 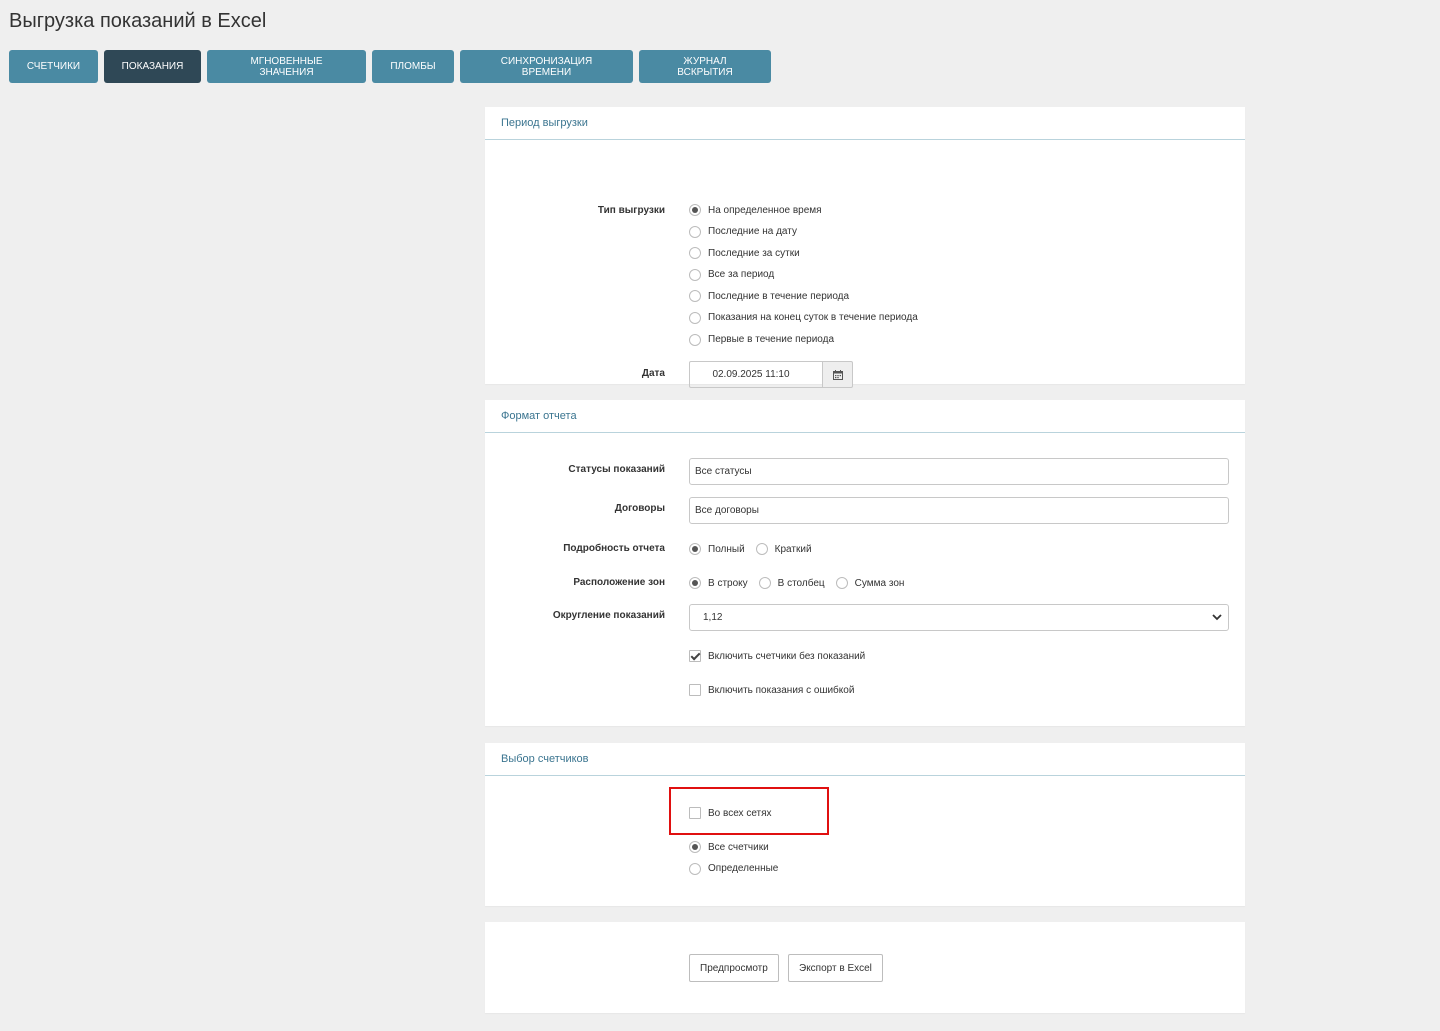 I want to click on zones-option: Сумма зон, so click(x=869, y=583).